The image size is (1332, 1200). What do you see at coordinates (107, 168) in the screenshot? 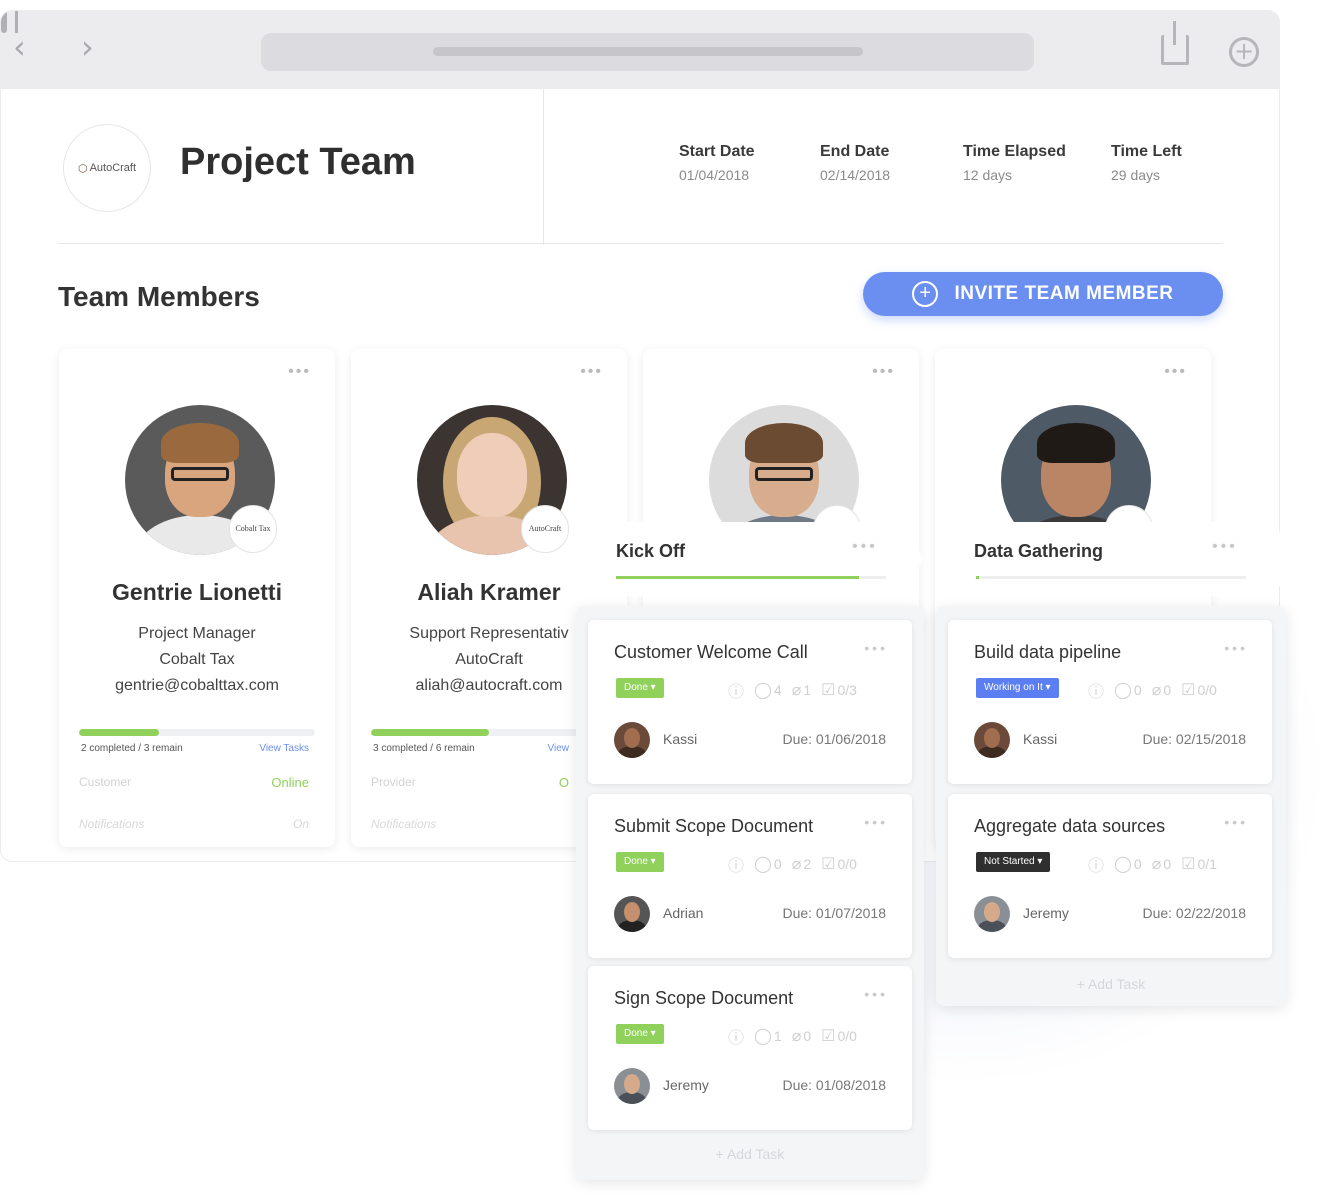
I see `company-logo: ⬡ AutoCraft` at bounding box center [107, 168].